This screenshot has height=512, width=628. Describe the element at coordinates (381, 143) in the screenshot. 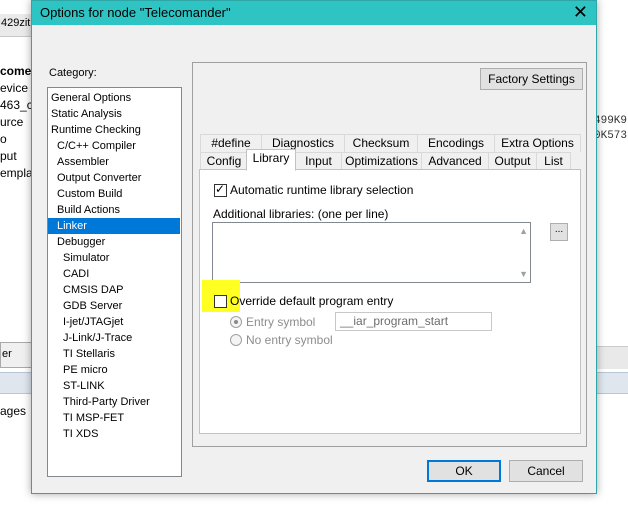

I see `tab-checksum: Checksum` at that location.